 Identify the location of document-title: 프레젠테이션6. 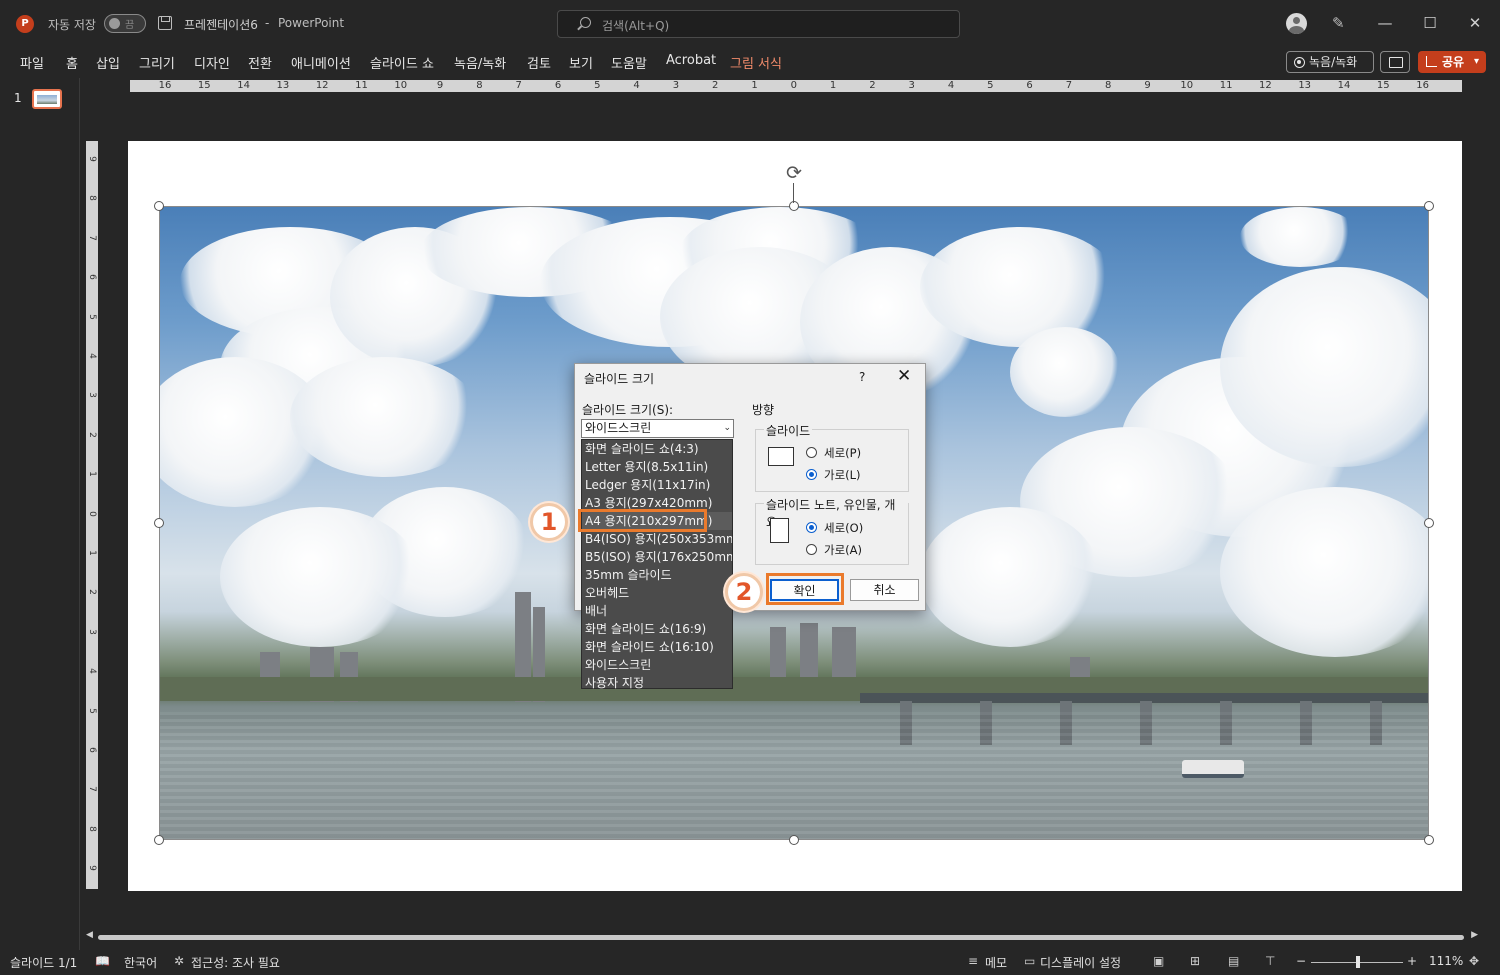
(221, 24).